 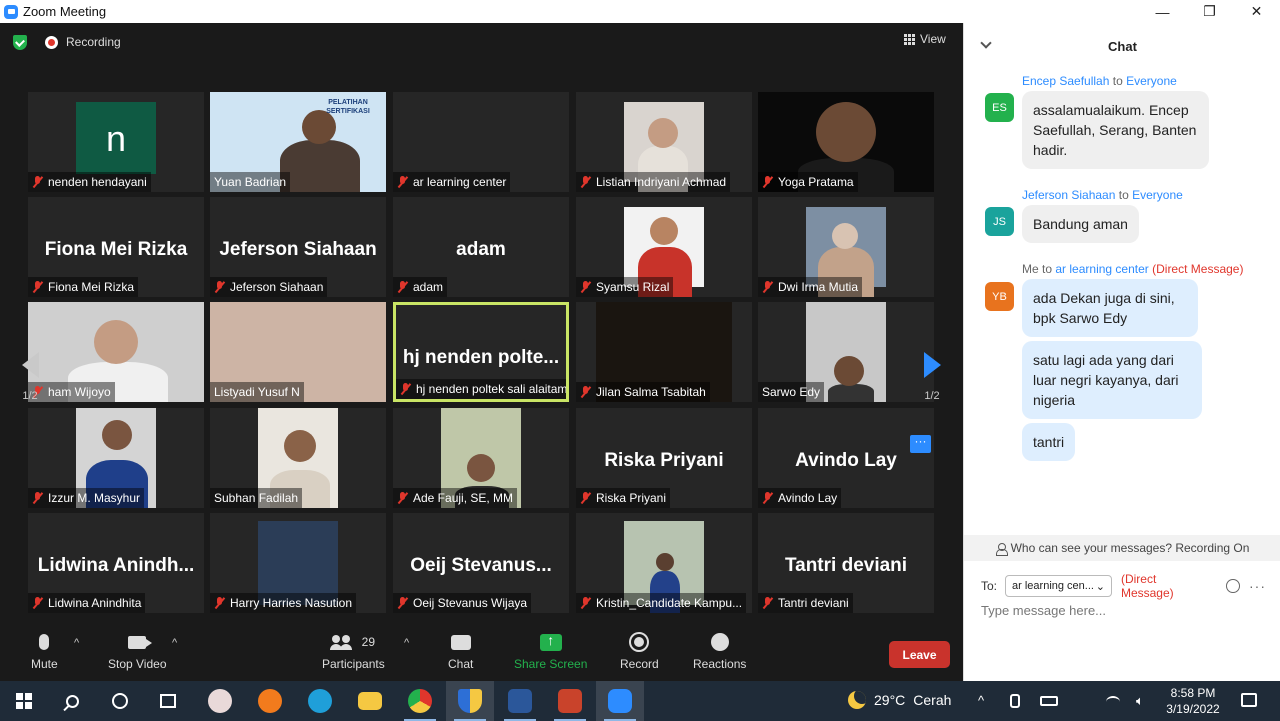 What do you see at coordinates (116, 138) in the screenshot?
I see `participant-display-name: n` at bounding box center [116, 138].